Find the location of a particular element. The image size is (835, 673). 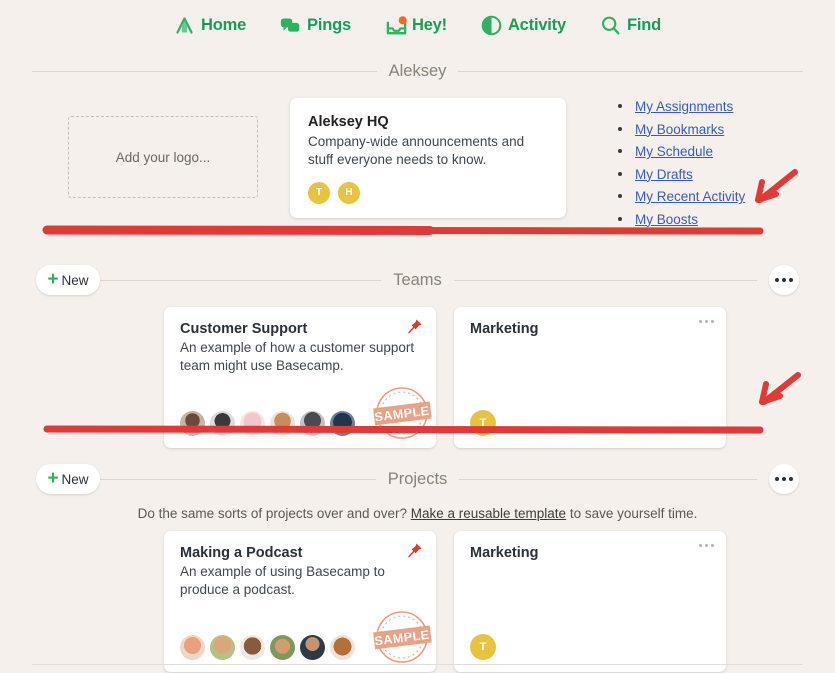

nav-item-activity-label: Activity is located at coordinates (536, 24).